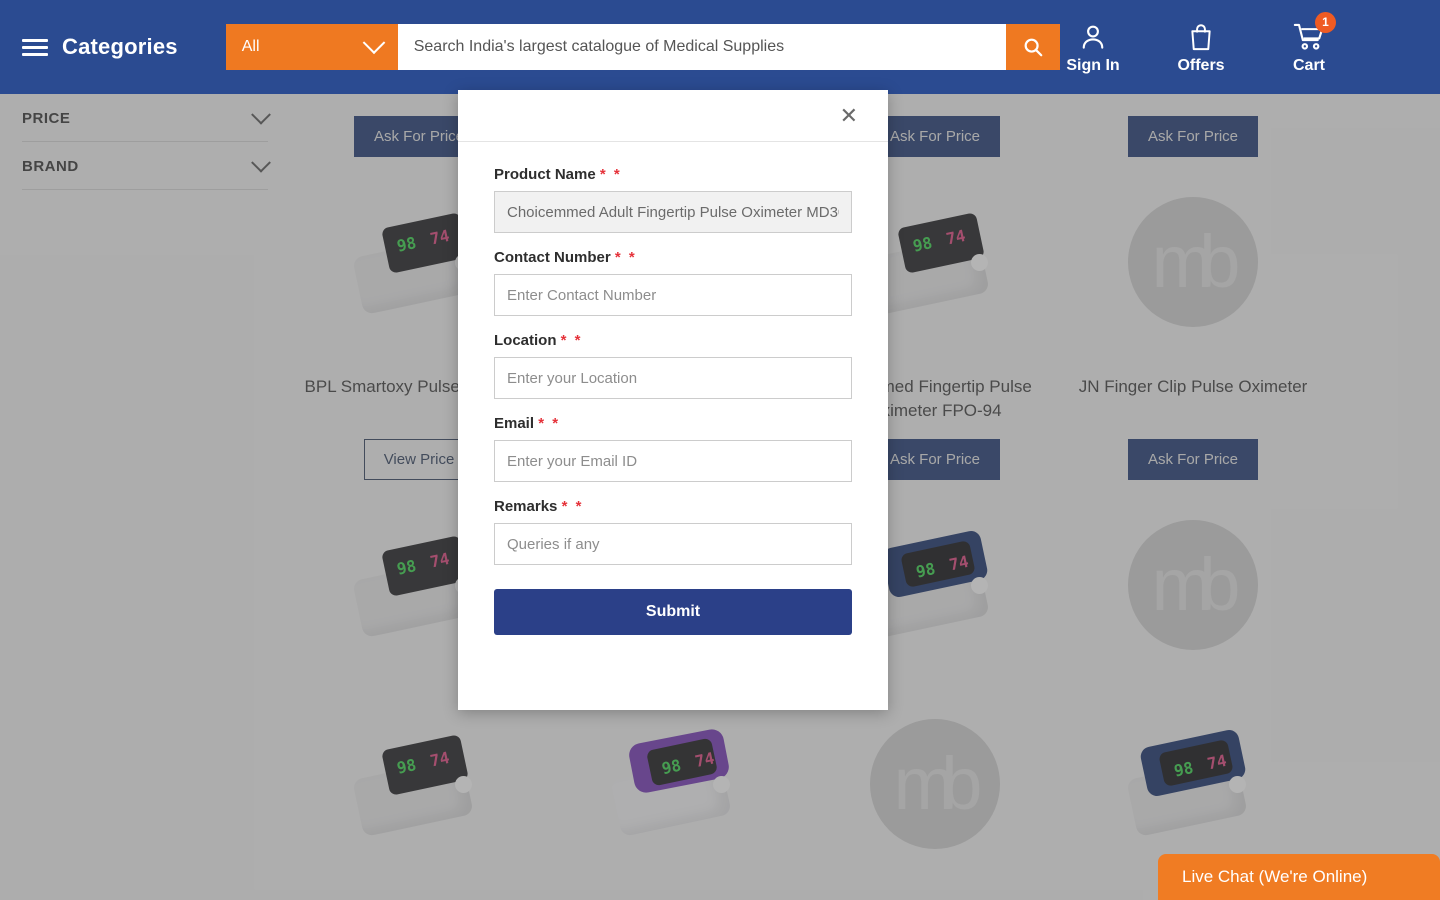  What do you see at coordinates (1201, 37) in the screenshot?
I see `shopping-bag-icon` at bounding box center [1201, 37].